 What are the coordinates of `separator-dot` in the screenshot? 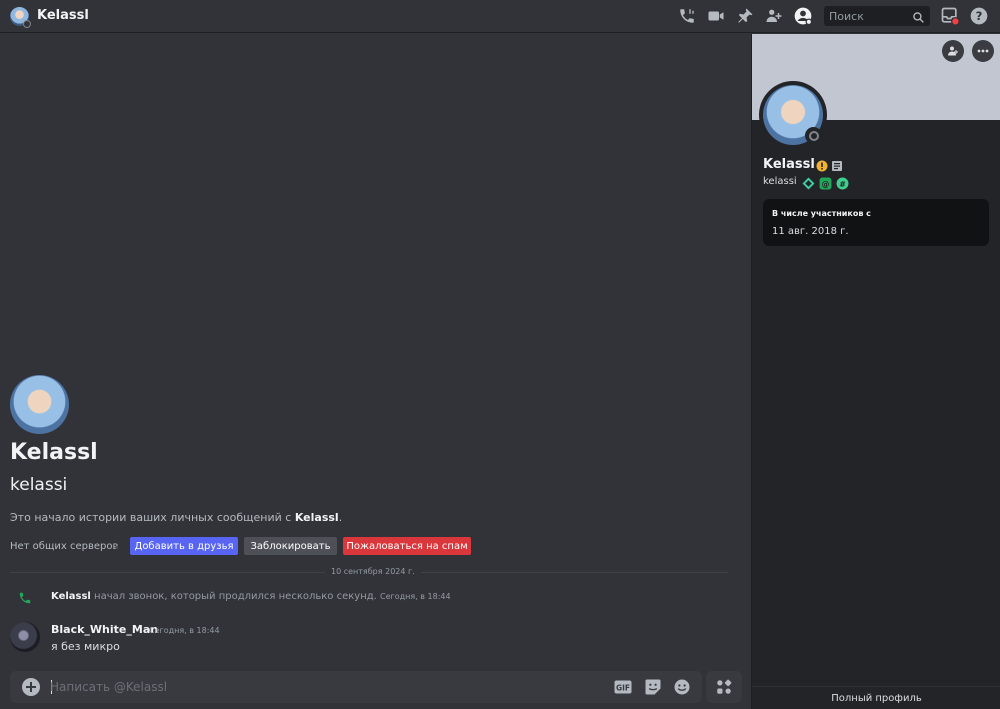 It's located at (116, 547).